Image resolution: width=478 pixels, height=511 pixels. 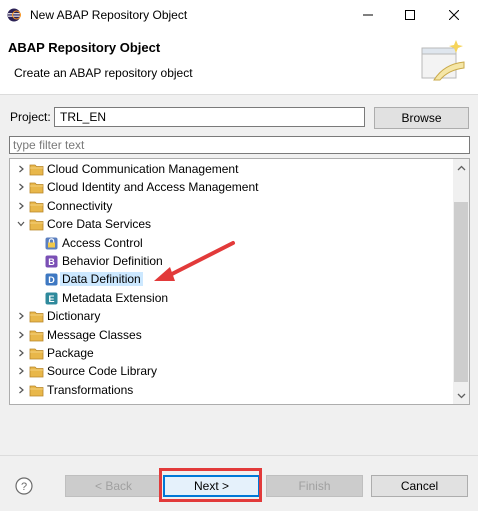 I want to click on behavior-definition-icon: B, so click(x=51, y=261).